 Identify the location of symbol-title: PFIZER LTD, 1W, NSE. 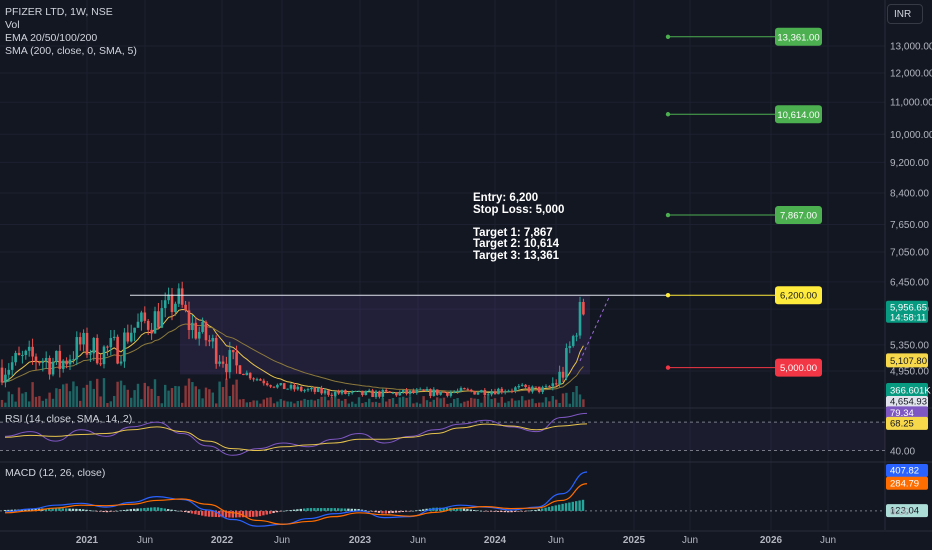
(71, 12).